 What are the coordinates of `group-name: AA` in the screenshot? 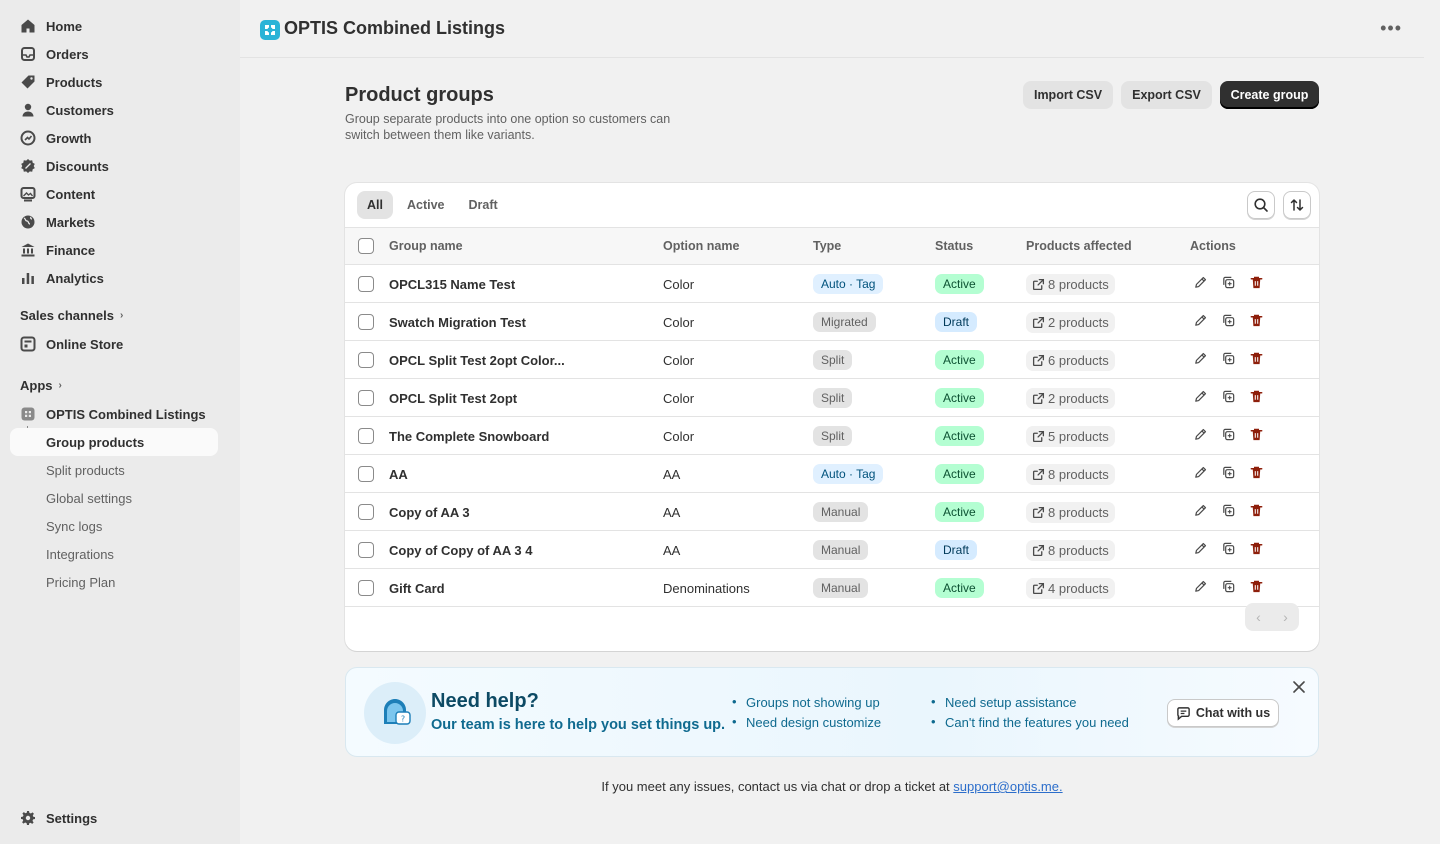 It's located at (398, 474).